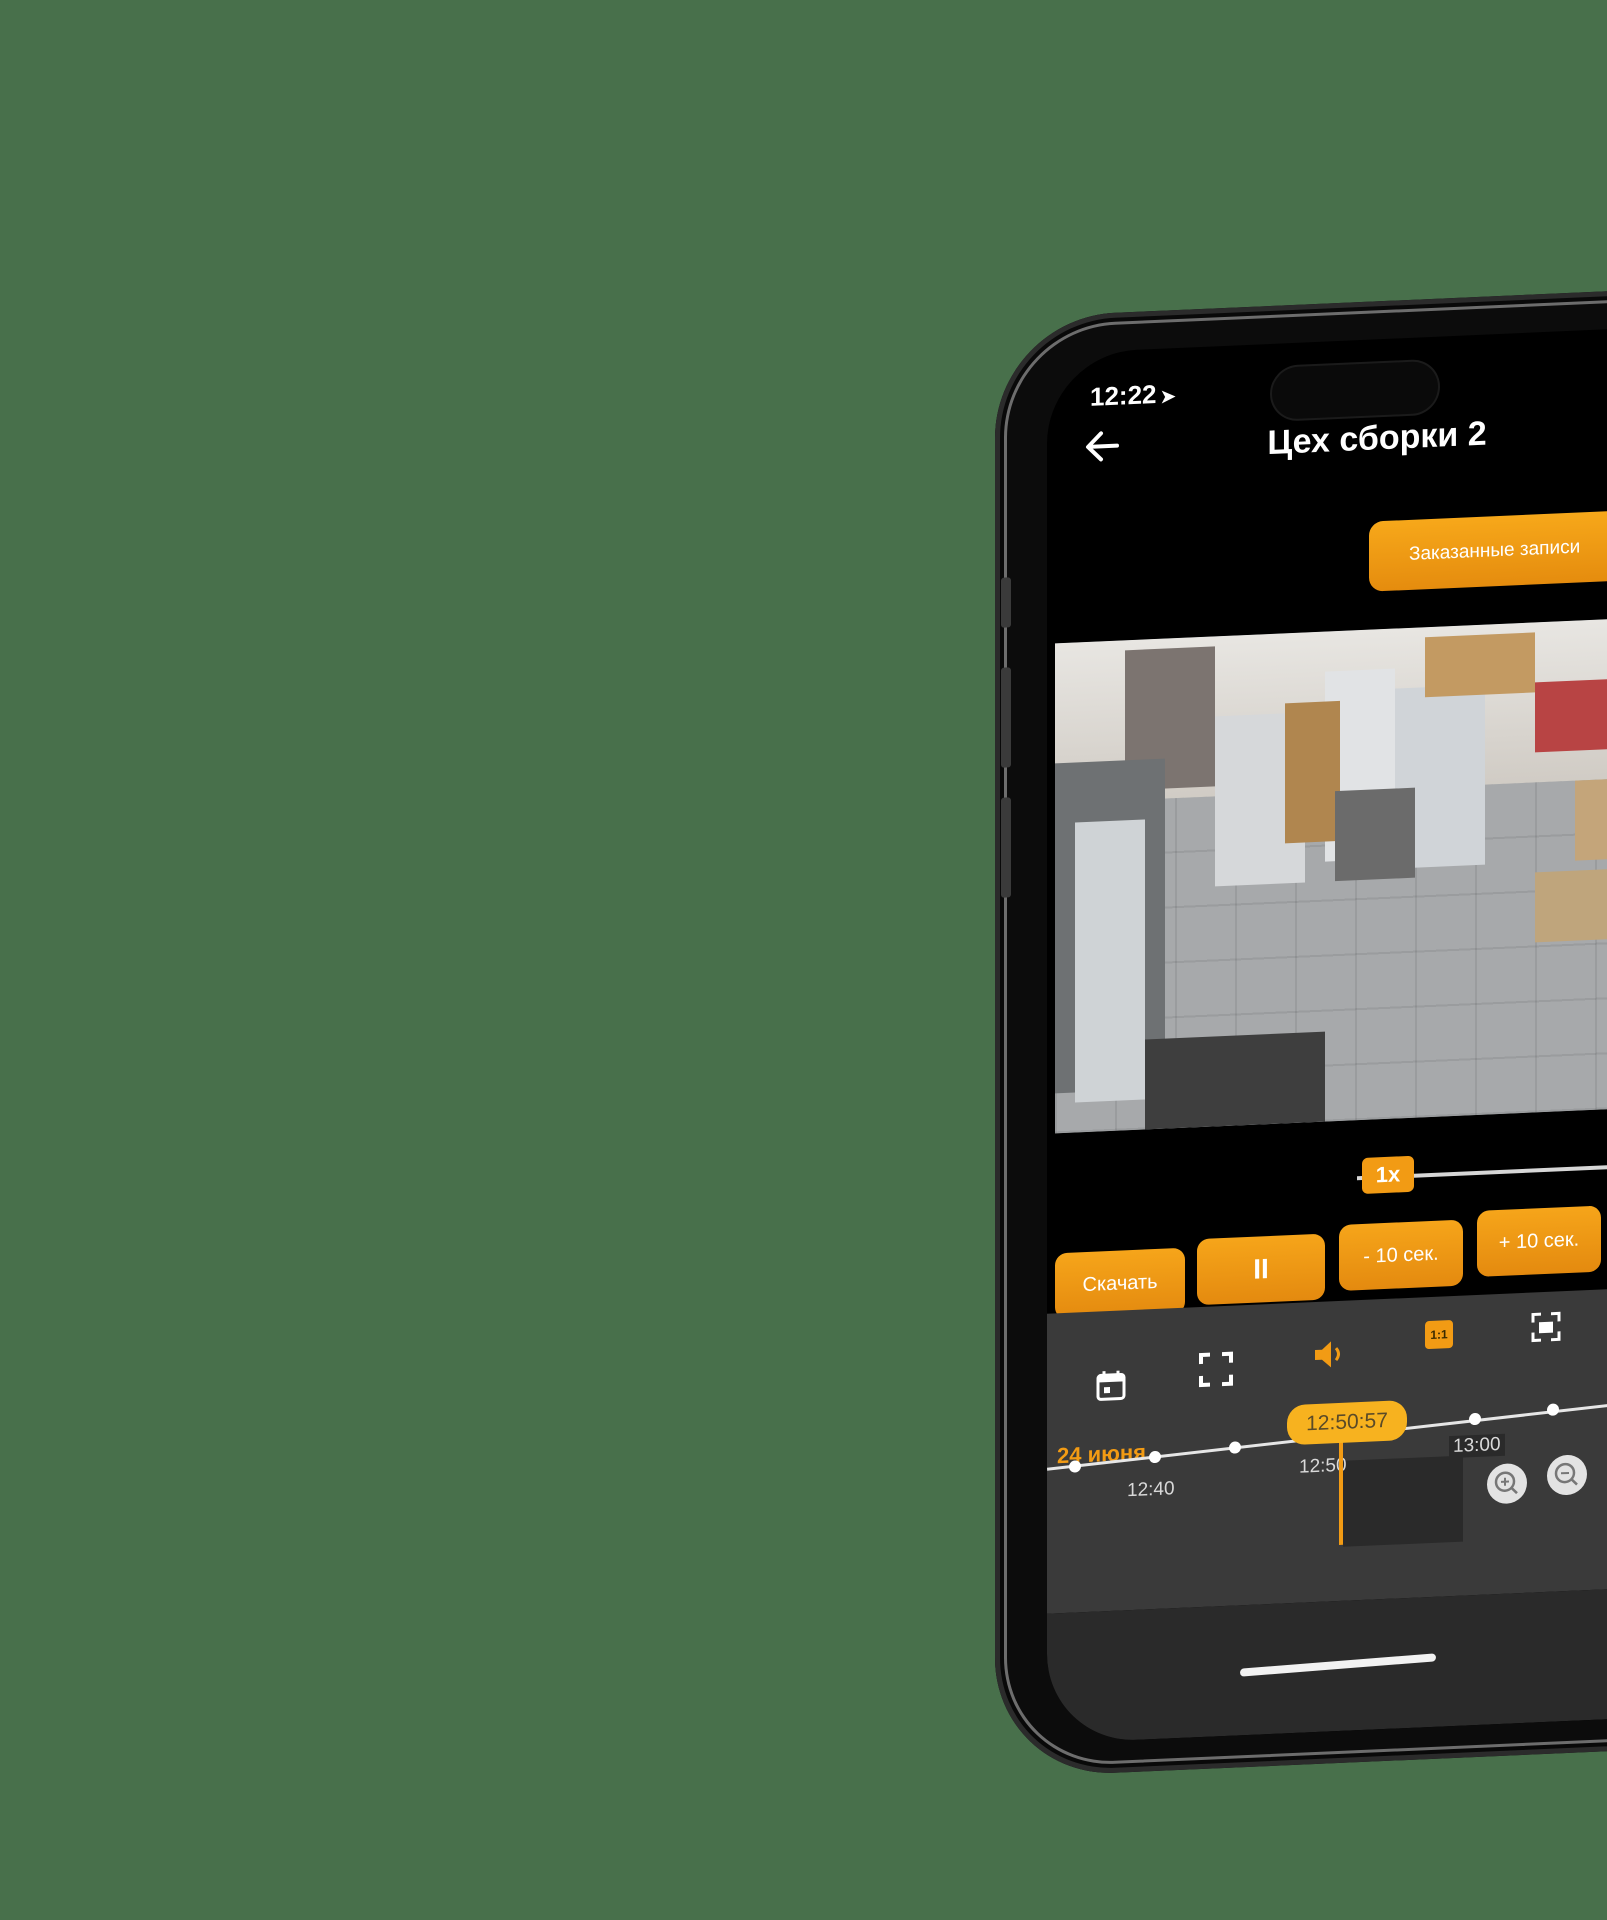 This screenshot has height=1920, width=1607. I want to click on location-icon: ➤, so click(1168, 396).